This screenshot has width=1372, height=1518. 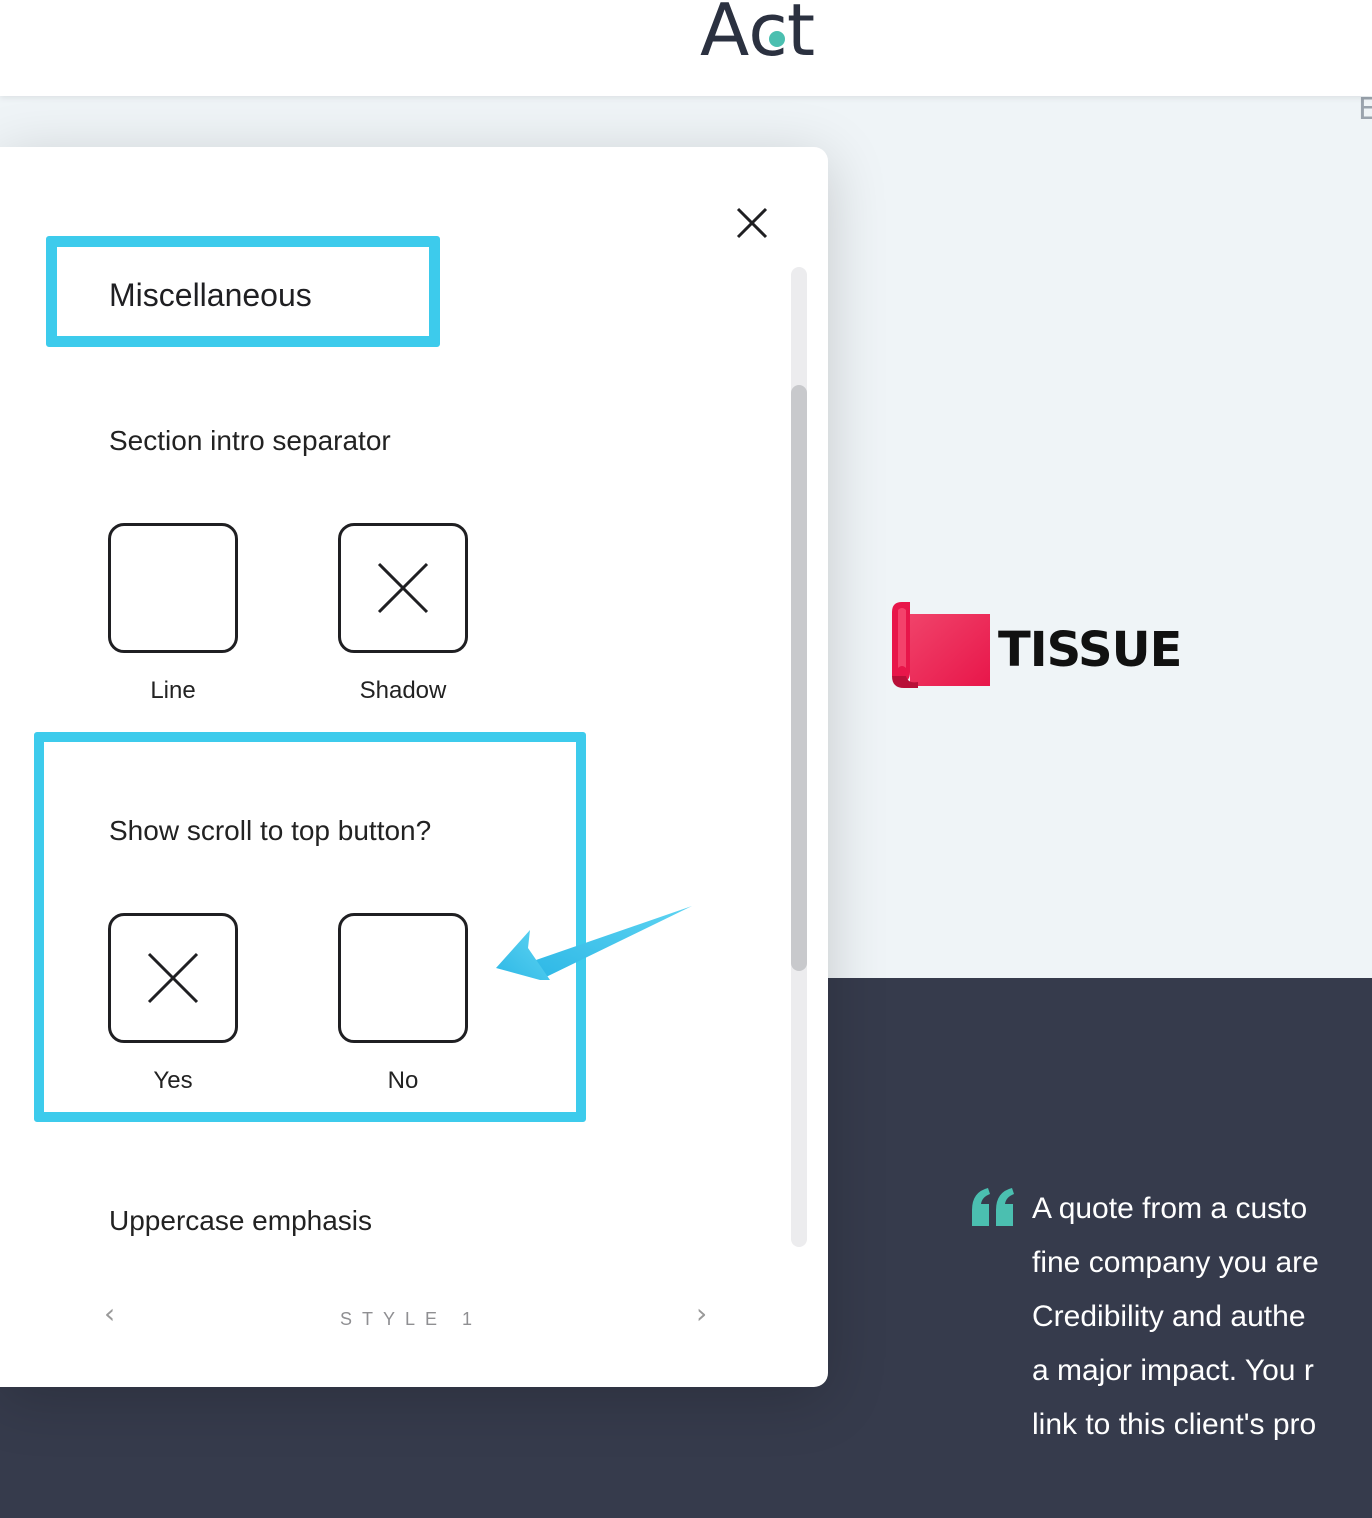 What do you see at coordinates (594, 943) in the screenshot?
I see `annotation-arrow-icon` at bounding box center [594, 943].